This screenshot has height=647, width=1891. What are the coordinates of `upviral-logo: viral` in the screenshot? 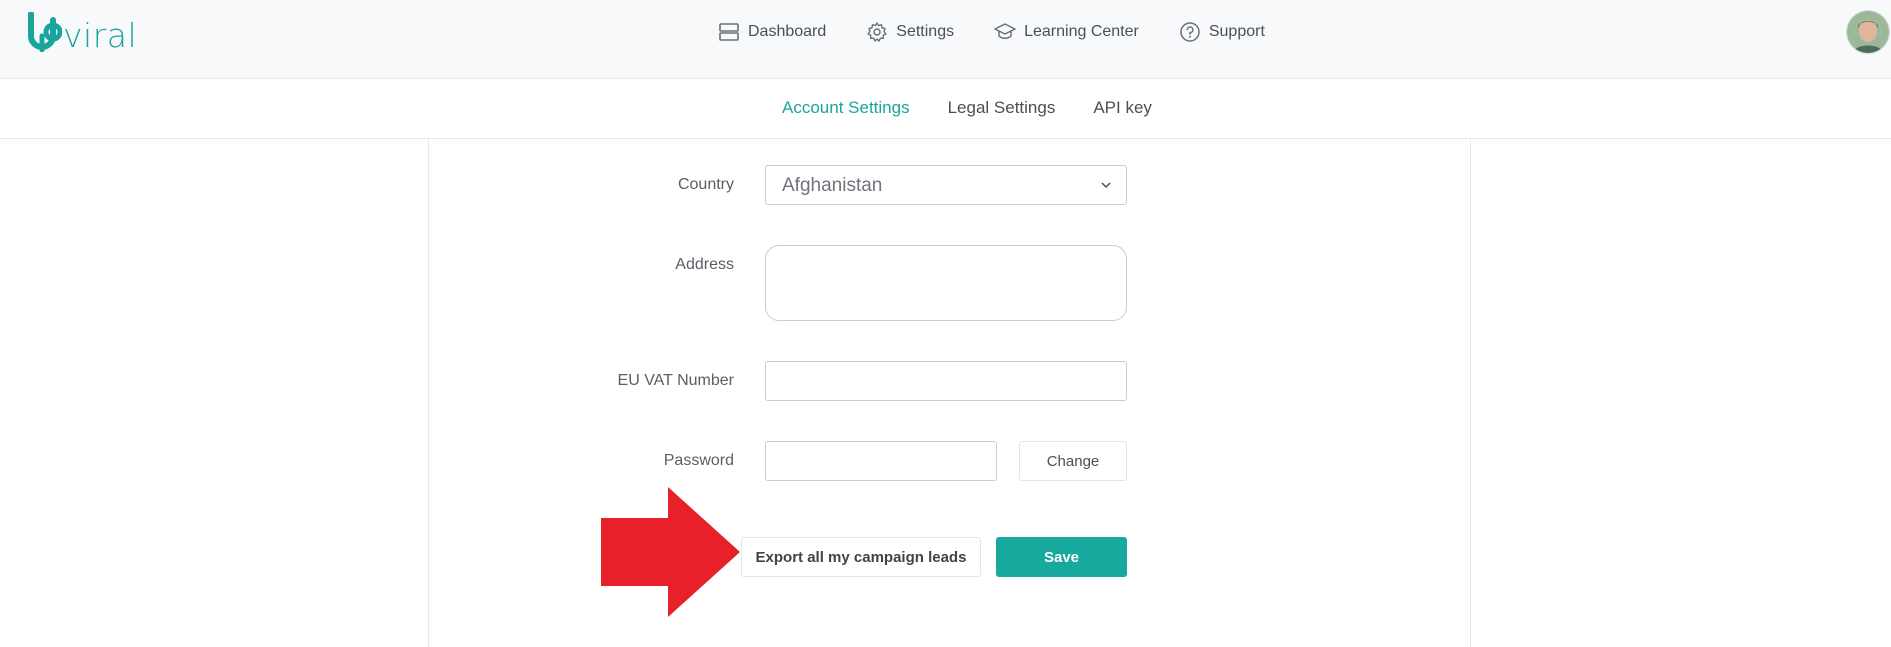 It's located at (82, 31).